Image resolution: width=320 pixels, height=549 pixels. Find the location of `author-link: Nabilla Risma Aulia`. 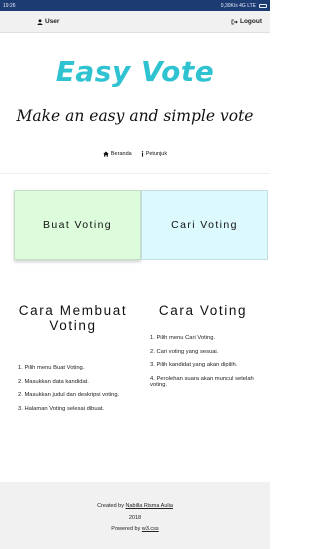

author-link: Nabilla Risma Aulia is located at coordinates (149, 506).